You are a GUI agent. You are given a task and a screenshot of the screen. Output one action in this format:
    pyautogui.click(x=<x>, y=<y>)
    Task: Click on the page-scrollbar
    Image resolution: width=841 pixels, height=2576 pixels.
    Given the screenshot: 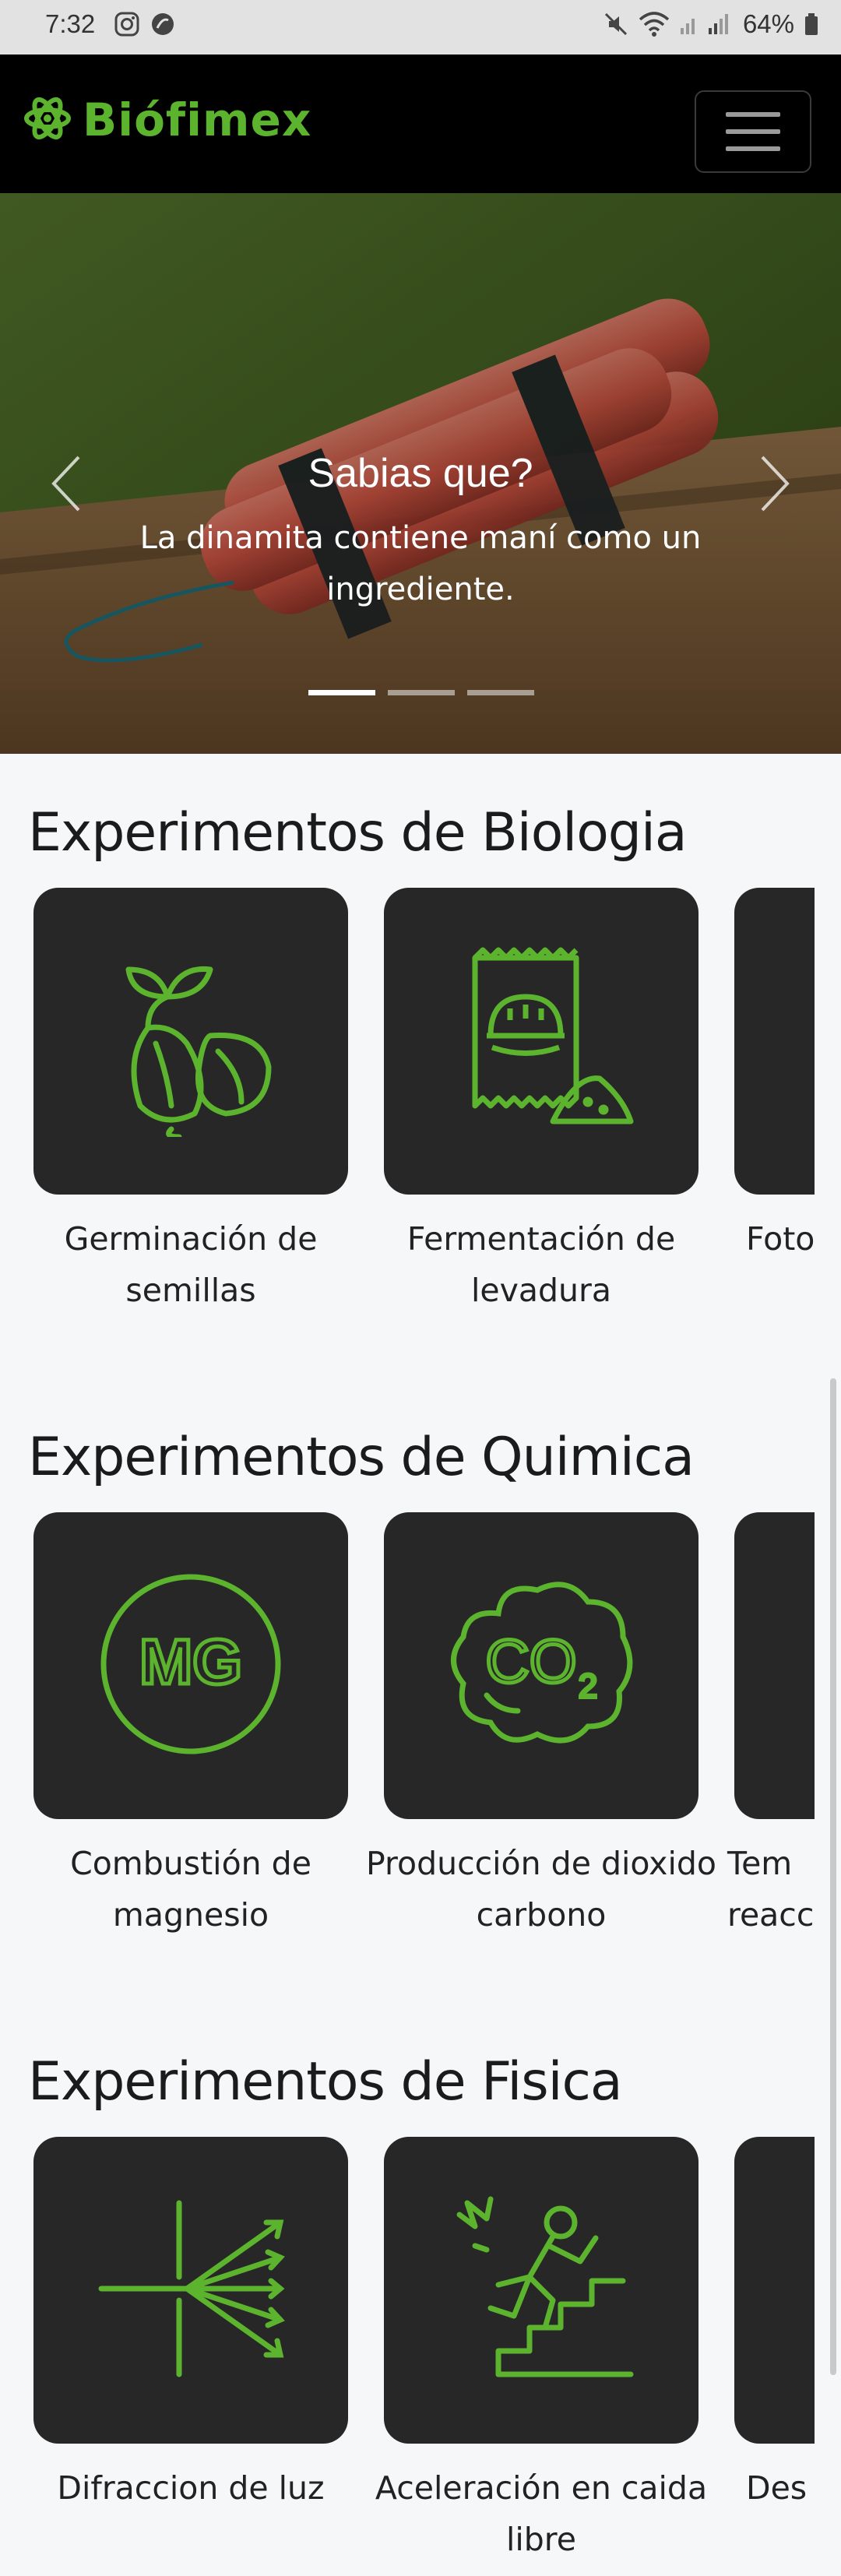 What is the action you would take?
    pyautogui.click(x=833, y=1876)
    